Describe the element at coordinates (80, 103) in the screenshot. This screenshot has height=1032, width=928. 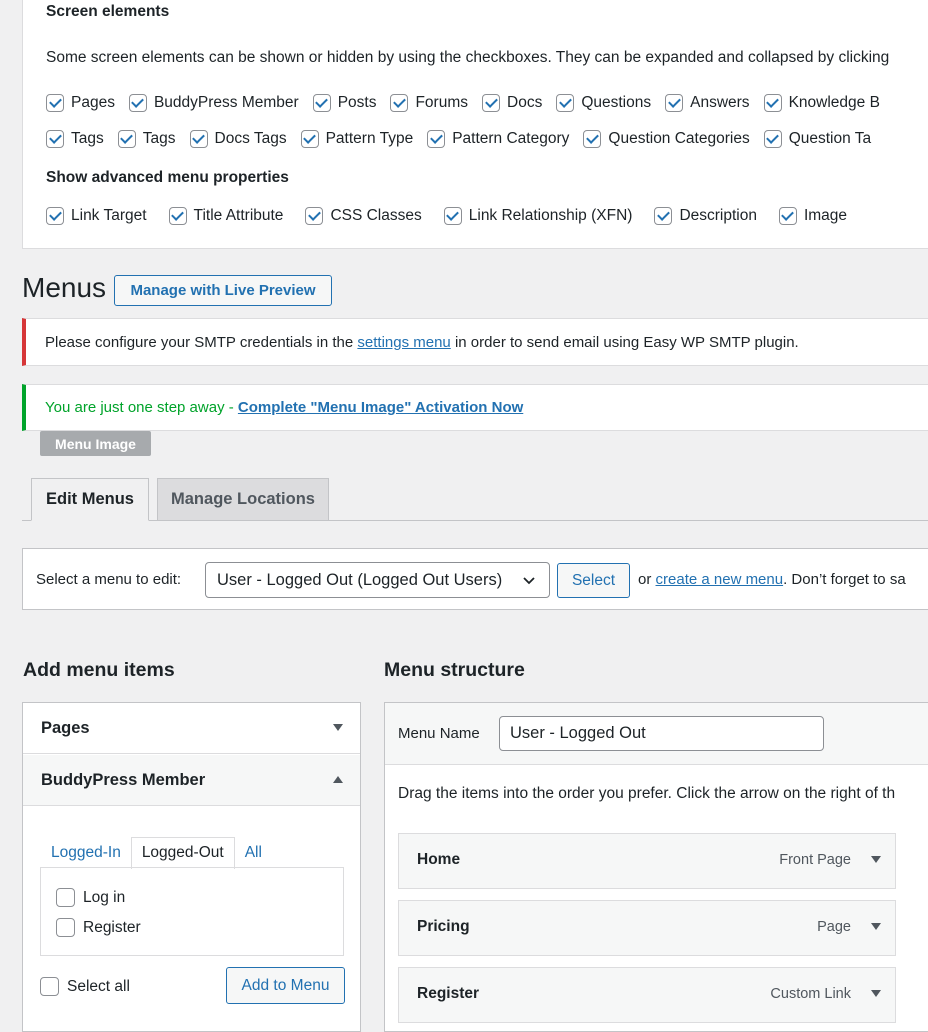
I see `screen-option-pages: Pages` at that location.